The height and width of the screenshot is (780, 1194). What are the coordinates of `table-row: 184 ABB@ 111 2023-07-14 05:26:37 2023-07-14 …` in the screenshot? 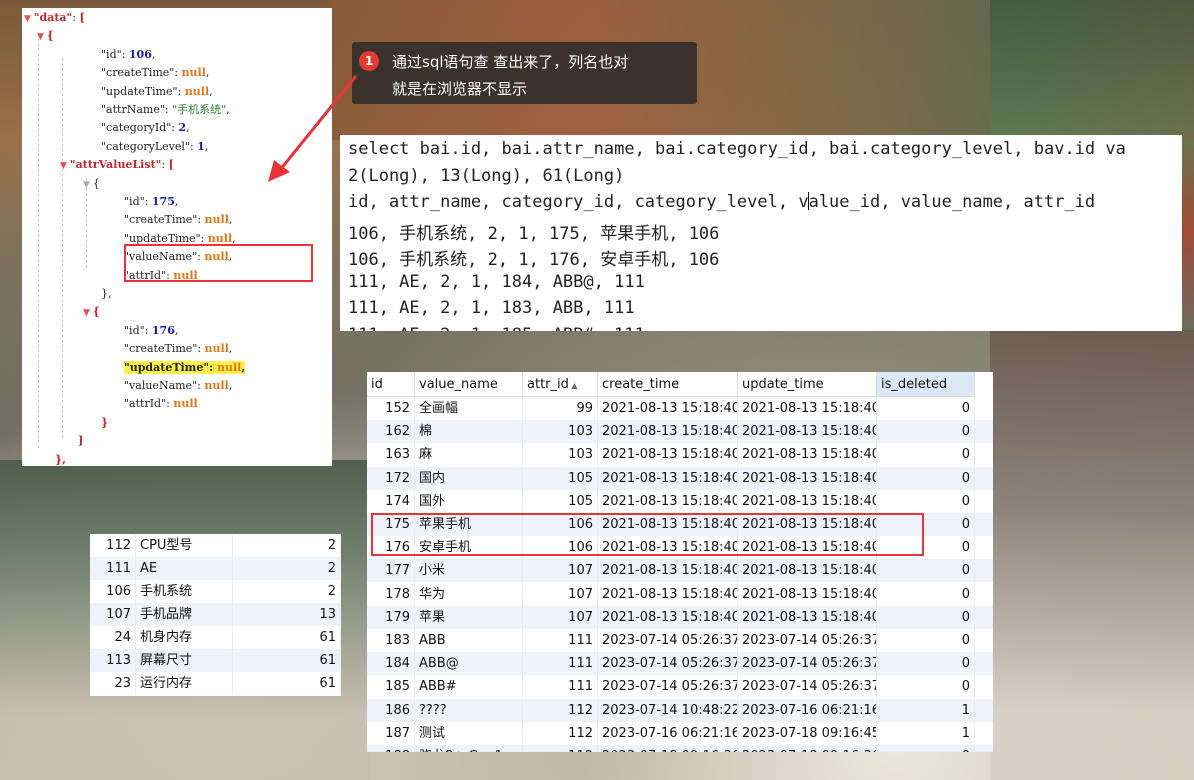 It's located at (680, 664).